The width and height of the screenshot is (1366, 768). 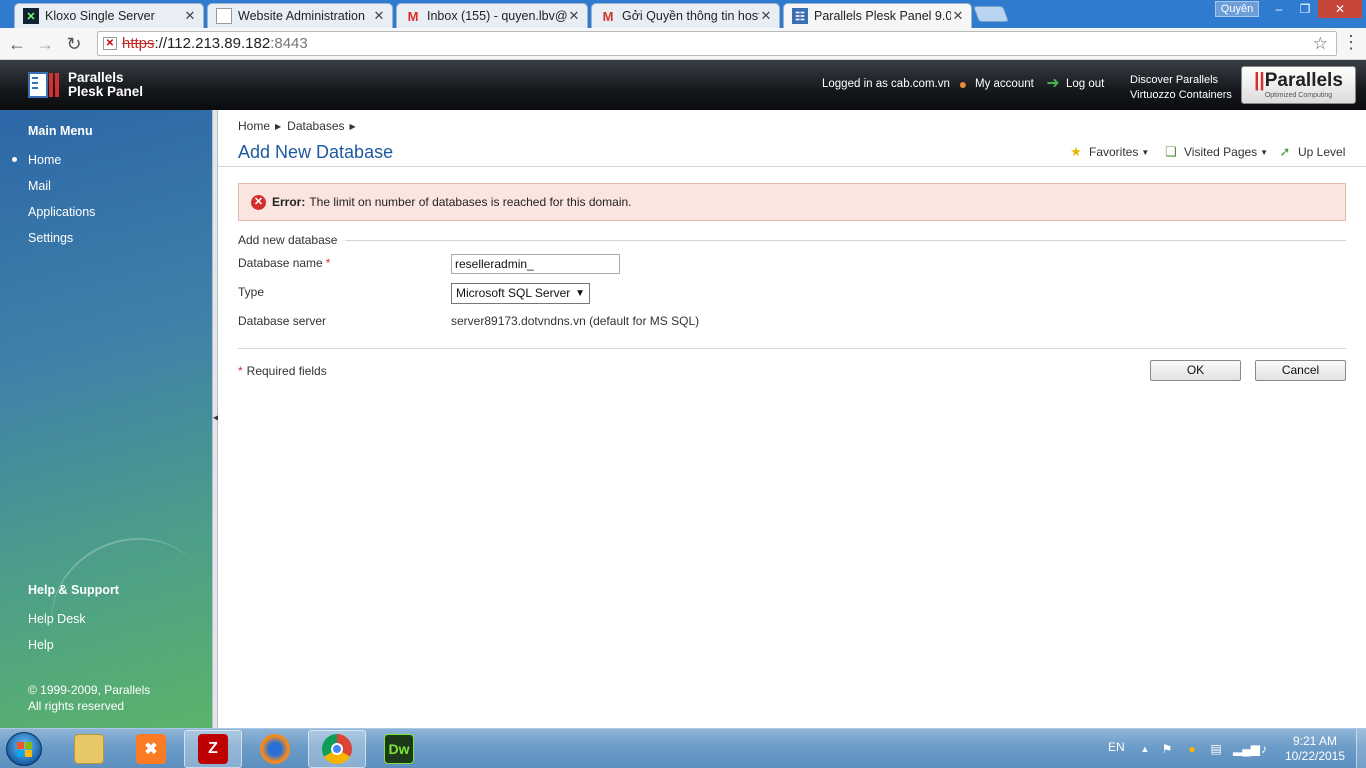 I want to click on my-account-link: My account, so click(x=1004, y=84).